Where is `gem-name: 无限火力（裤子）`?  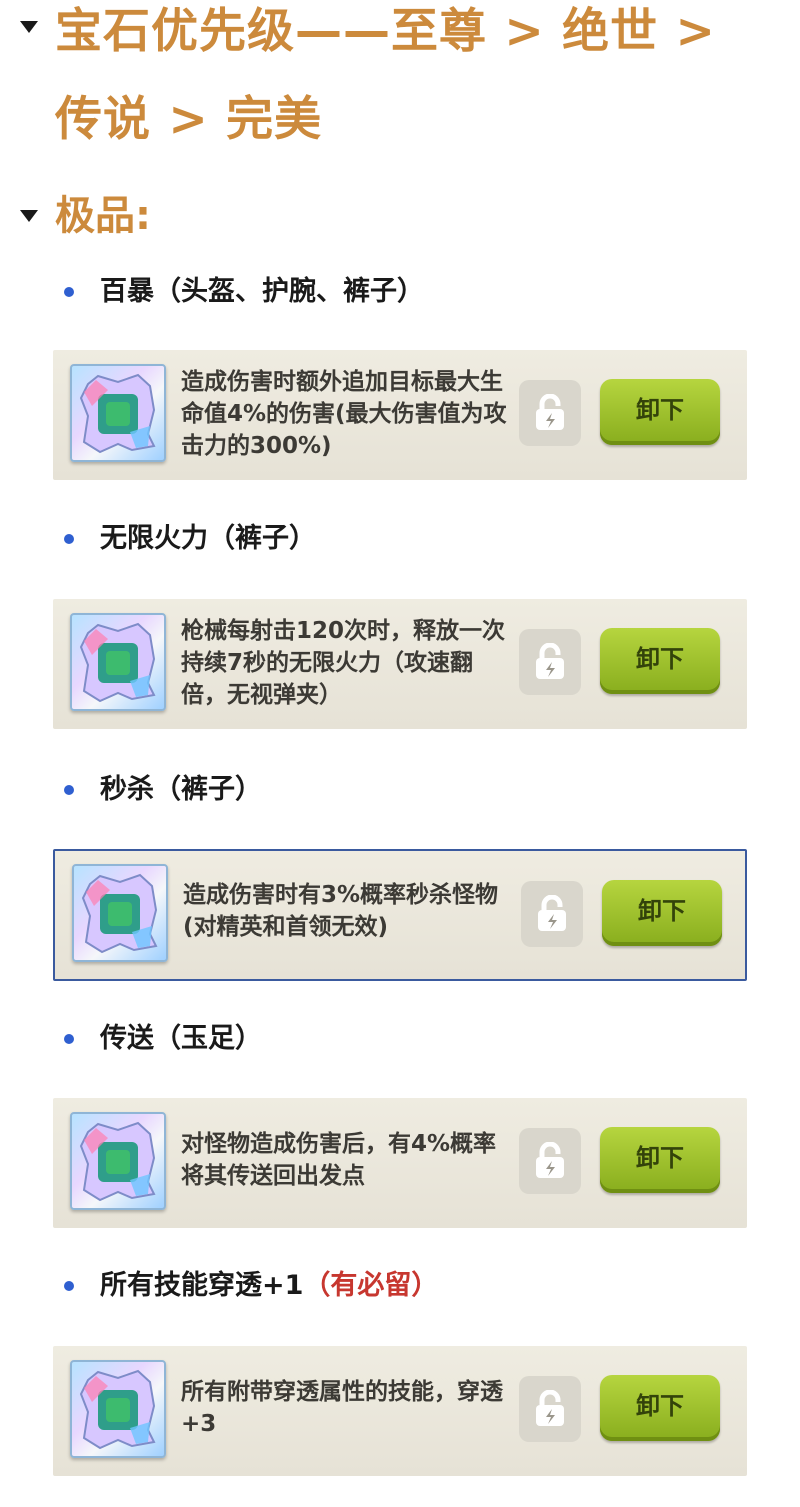
gem-name: 无限火力（裤子） is located at coordinates (208, 538).